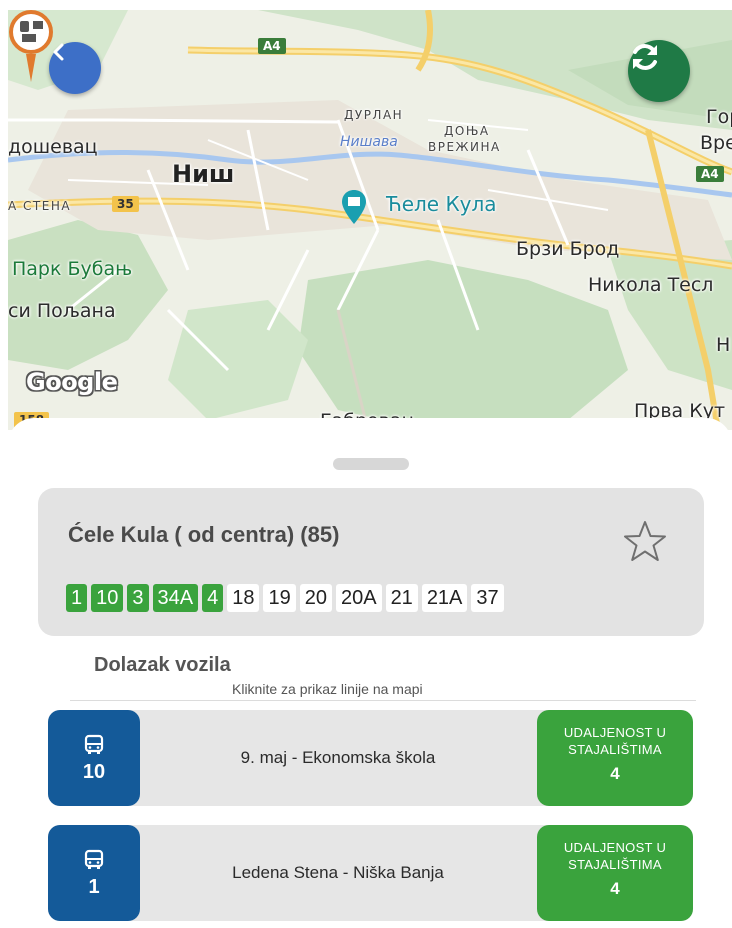  I want to click on line-number: 10, so click(94, 771).